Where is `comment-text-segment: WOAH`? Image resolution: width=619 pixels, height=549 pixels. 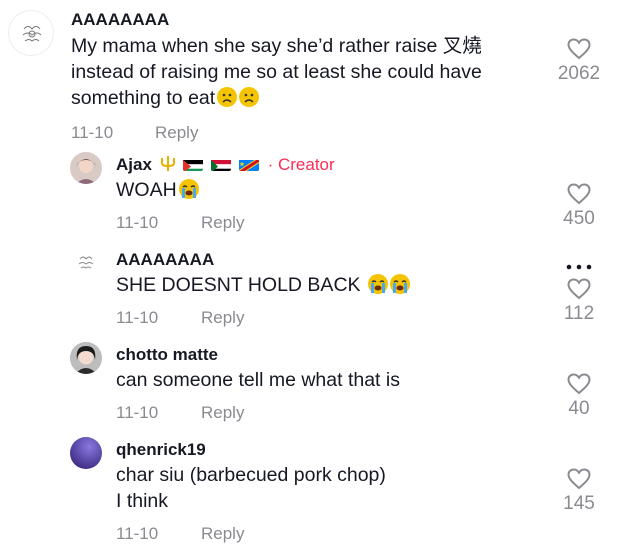 comment-text-segment: WOAH is located at coordinates (146, 190).